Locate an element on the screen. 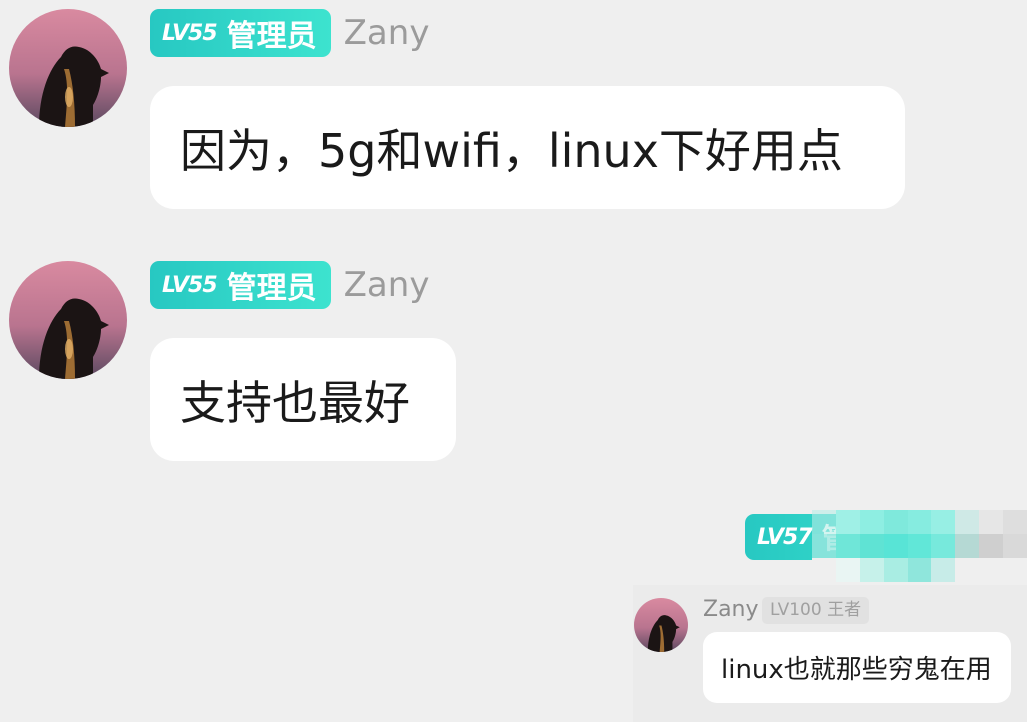 The image size is (1027, 722). message-text: 因为，5g和wifi，linux下好用点 is located at coordinates (511, 150).